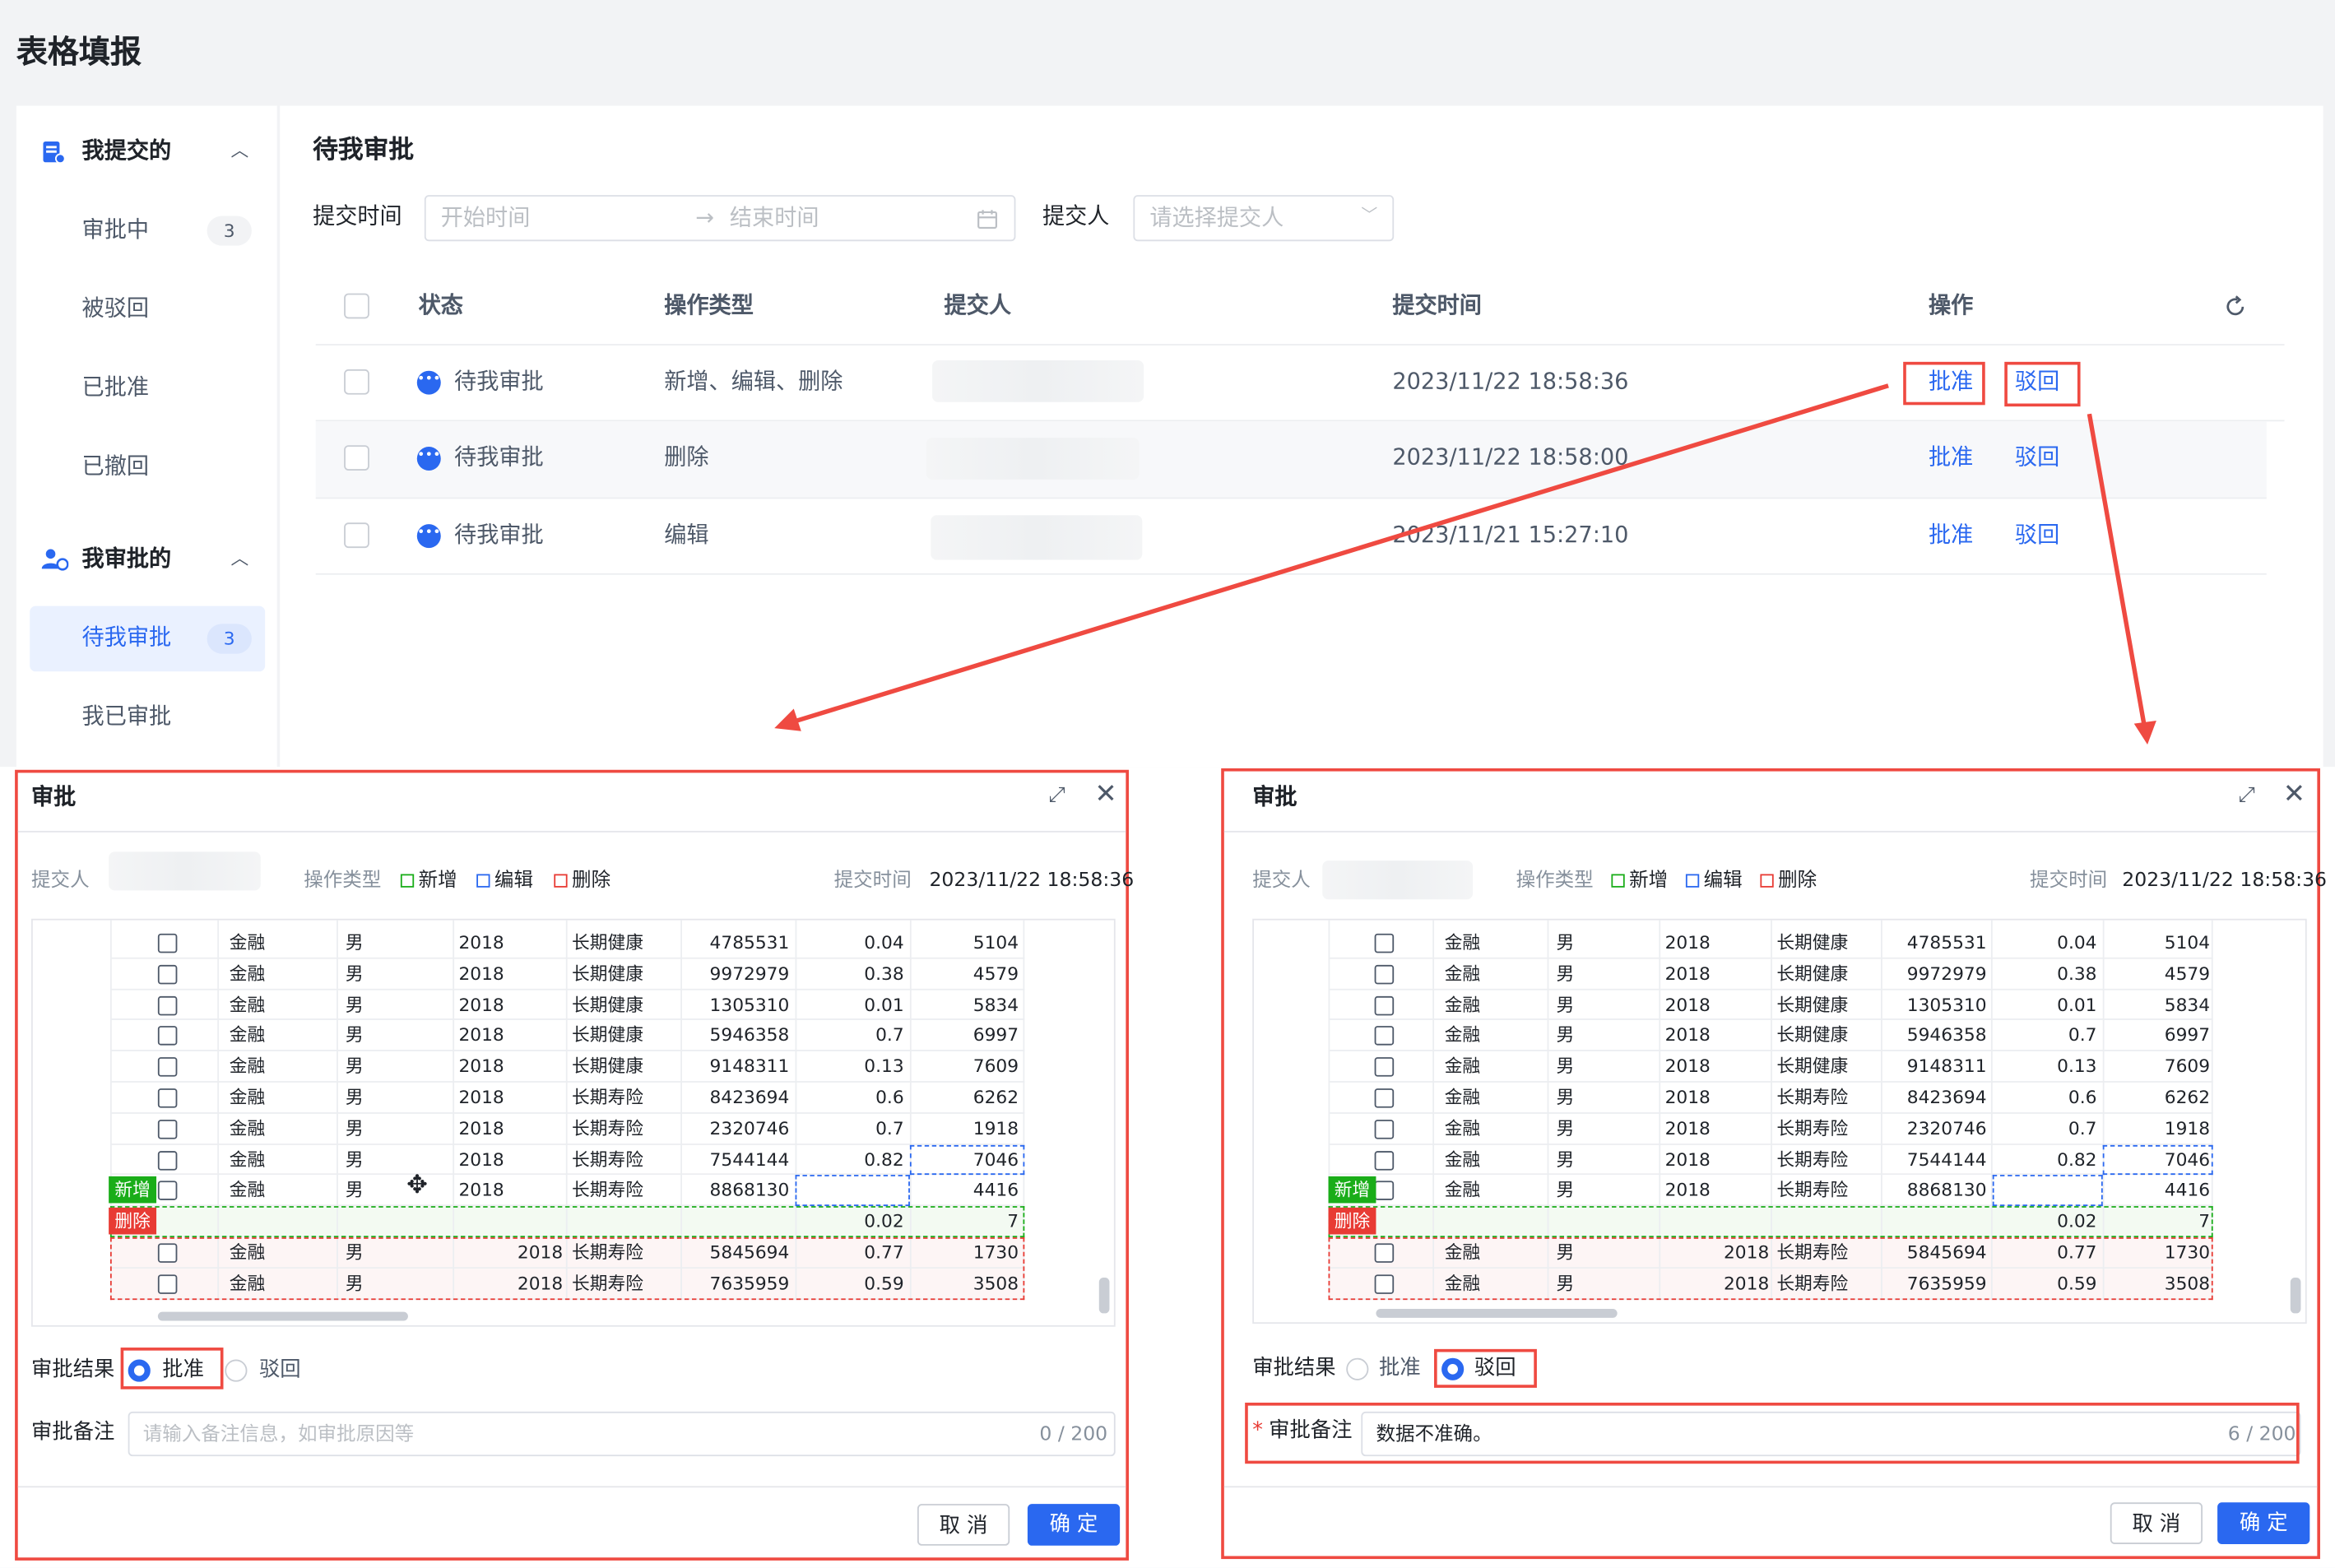  I want to click on arrow-to-left-dialog, so click(1342, 553).